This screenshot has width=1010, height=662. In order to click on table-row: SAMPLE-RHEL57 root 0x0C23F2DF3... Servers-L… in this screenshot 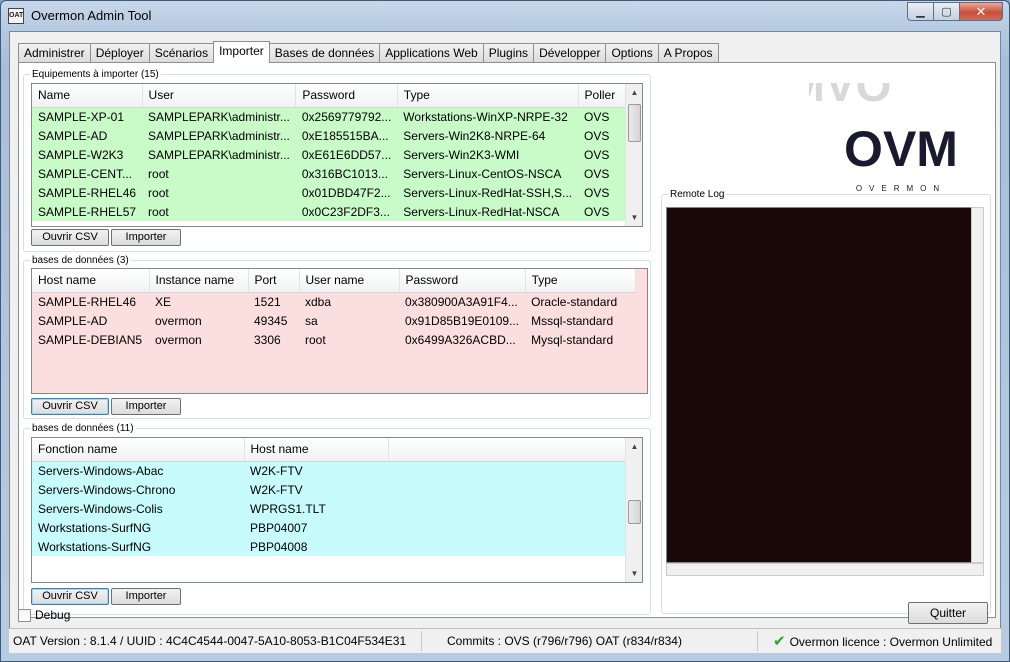, I will do `click(337, 211)`.